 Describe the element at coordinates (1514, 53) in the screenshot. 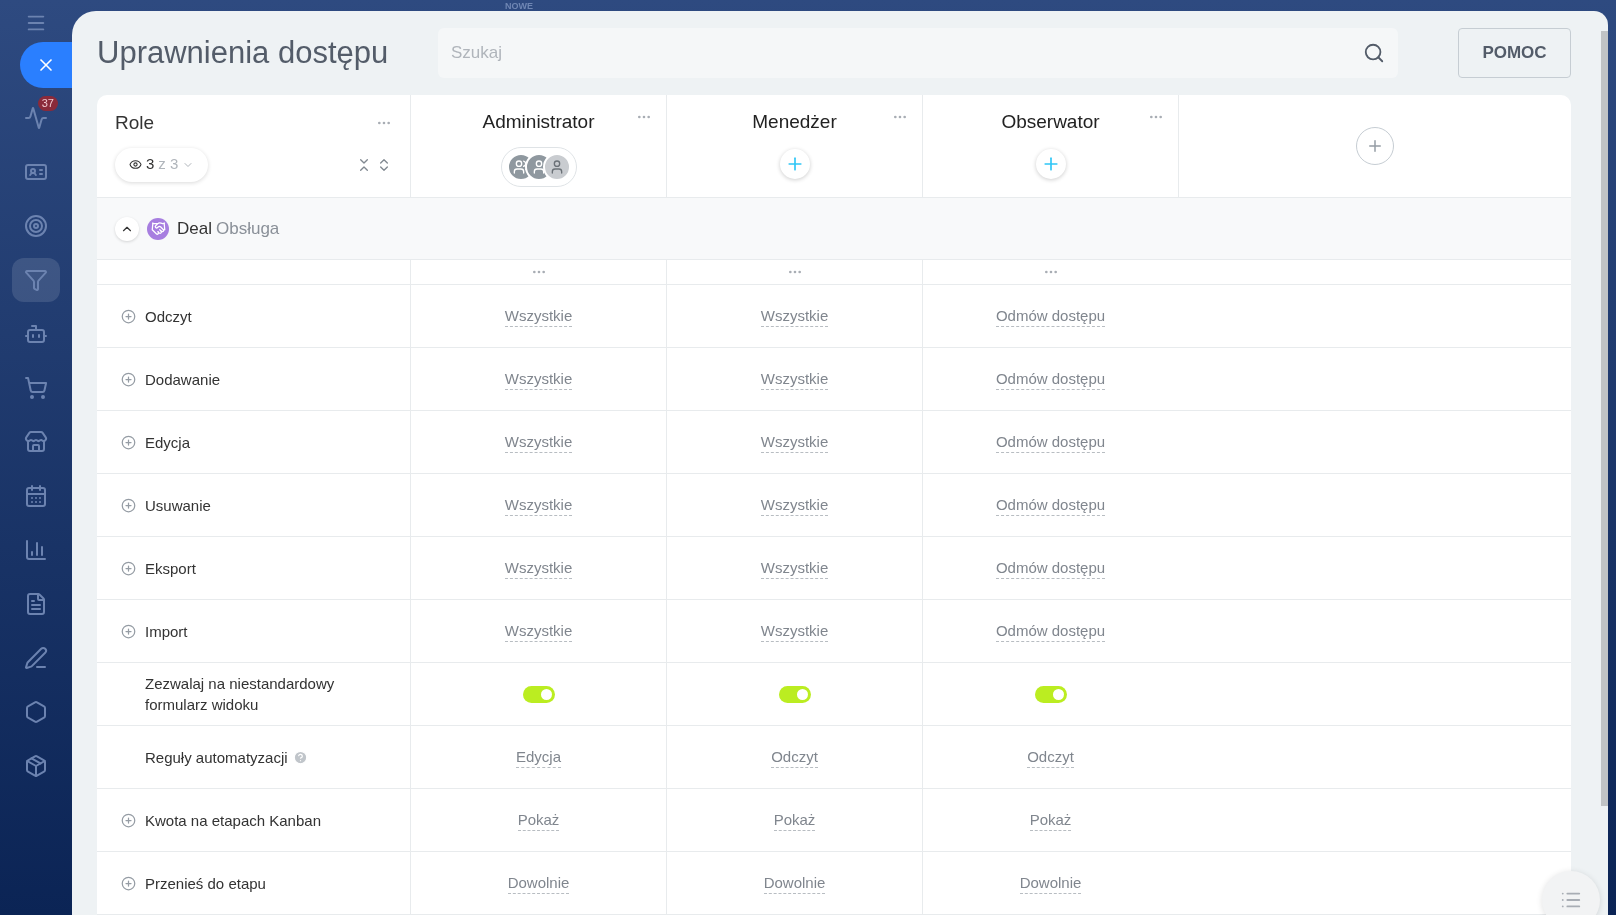

I see `help-button: POMOC` at that location.